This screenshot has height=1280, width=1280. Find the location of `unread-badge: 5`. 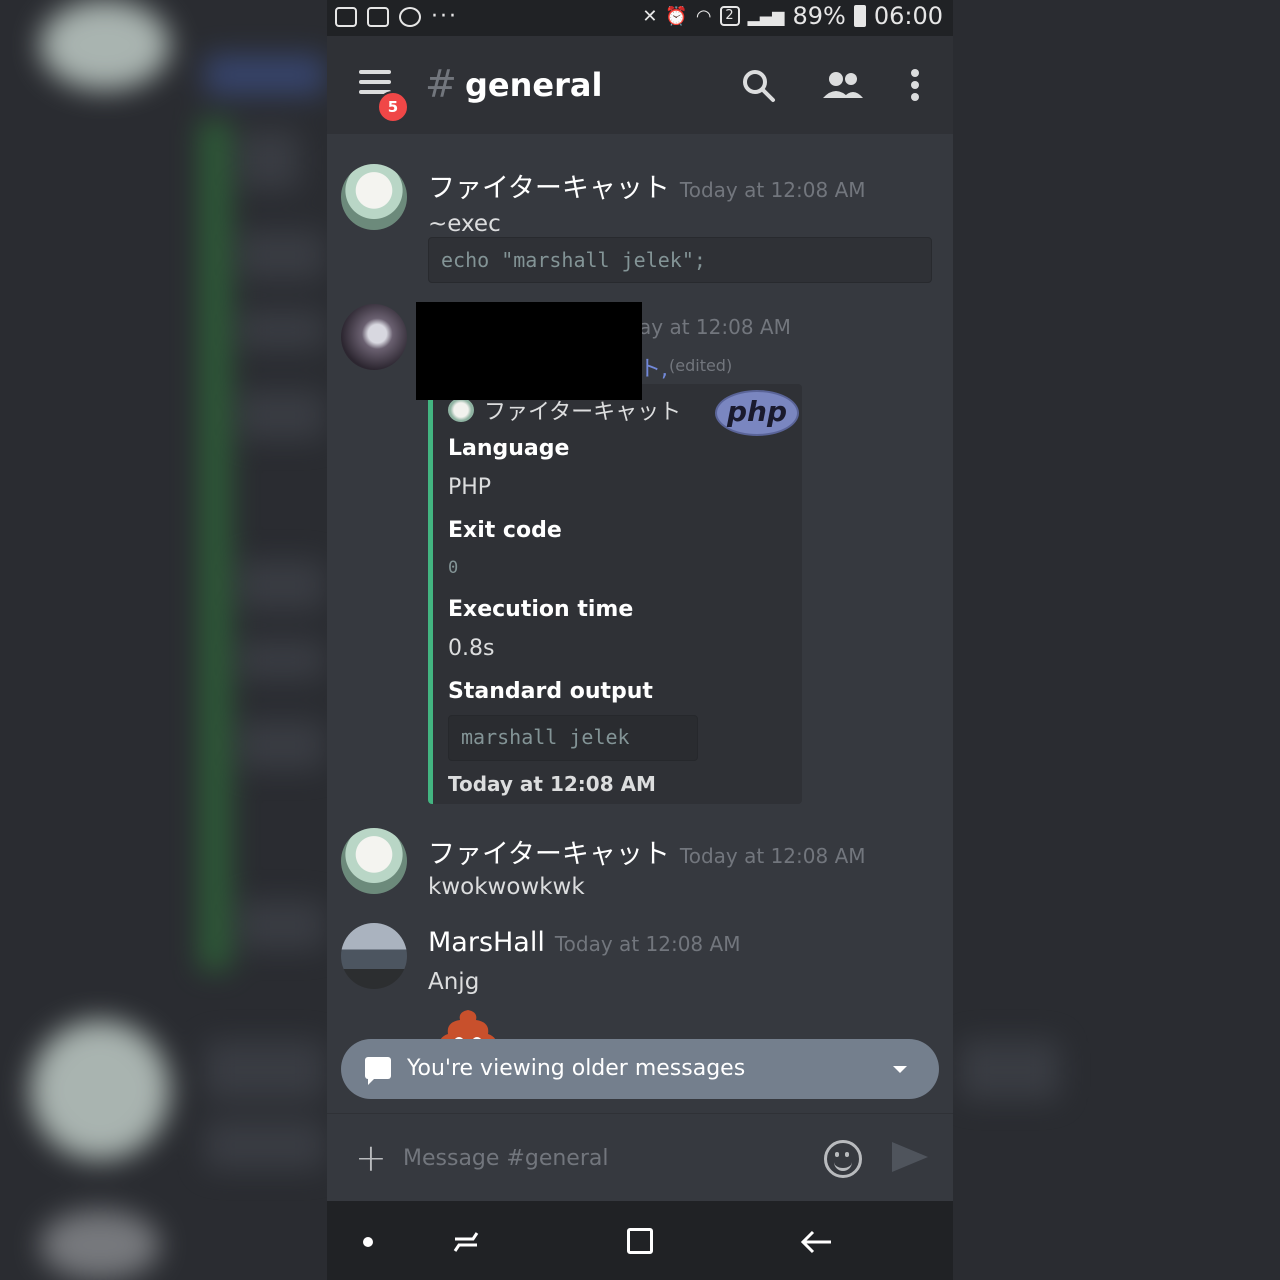

unread-badge: 5 is located at coordinates (393, 107).